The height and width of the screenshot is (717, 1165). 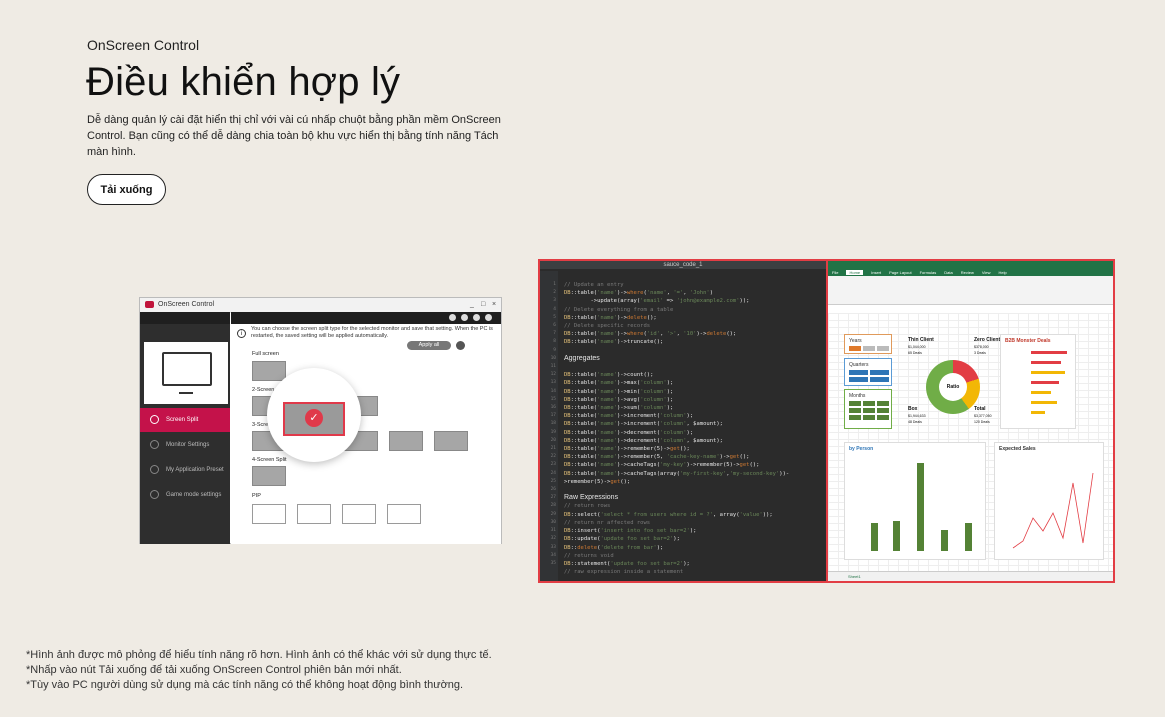 What do you see at coordinates (460, 345) in the screenshot?
I see `apply-options-icon` at bounding box center [460, 345].